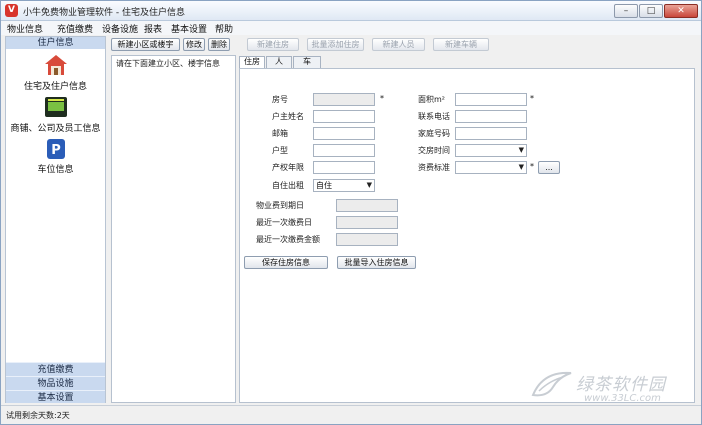 The width and height of the screenshot is (702, 425). Describe the element at coordinates (173, 229) in the screenshot. I see `community-tree-panel: 请在下面建立小区、楼宇信息` at that location.